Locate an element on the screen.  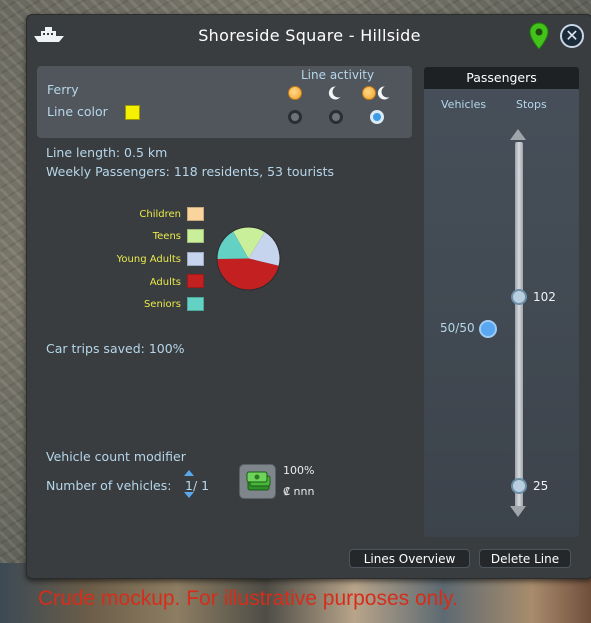
legend-label-teens: Teens is located at coordinates (166, 236).